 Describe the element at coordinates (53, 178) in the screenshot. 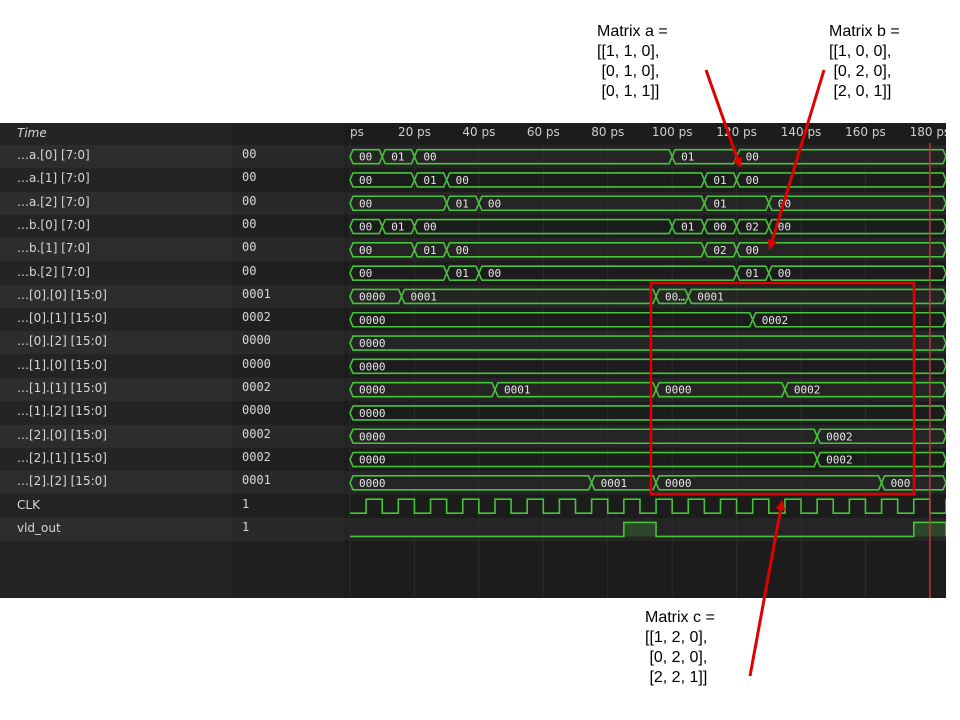

I see `signal-name: …a.[1] [7:0]` at that location.